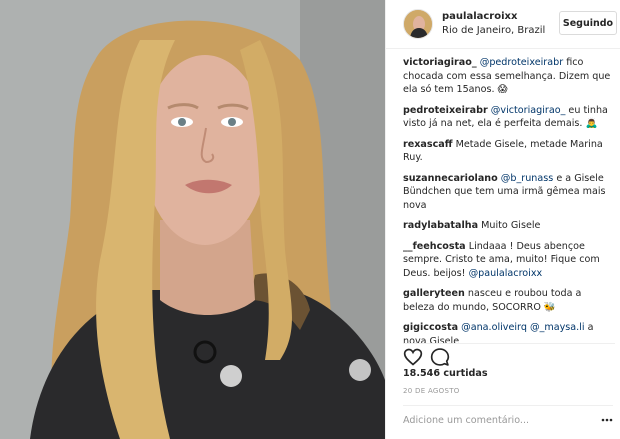 This screenshot has height=439, width=620. Describe the element at coordinates (479, 16) in the screenshot. I see `header-username: paulalacroixx` at that location.